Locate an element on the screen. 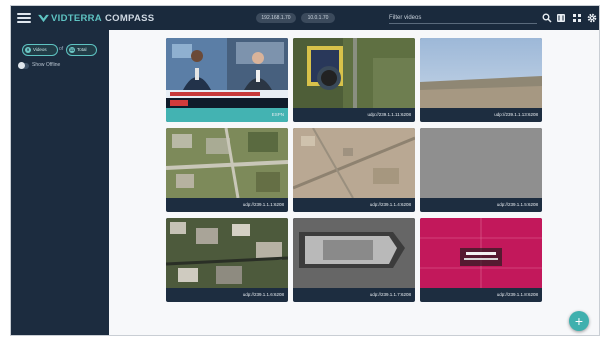 The height and width of the screenshot is (339, 604). show-offline-label: Show Offline is located at coordinates (46, 65).